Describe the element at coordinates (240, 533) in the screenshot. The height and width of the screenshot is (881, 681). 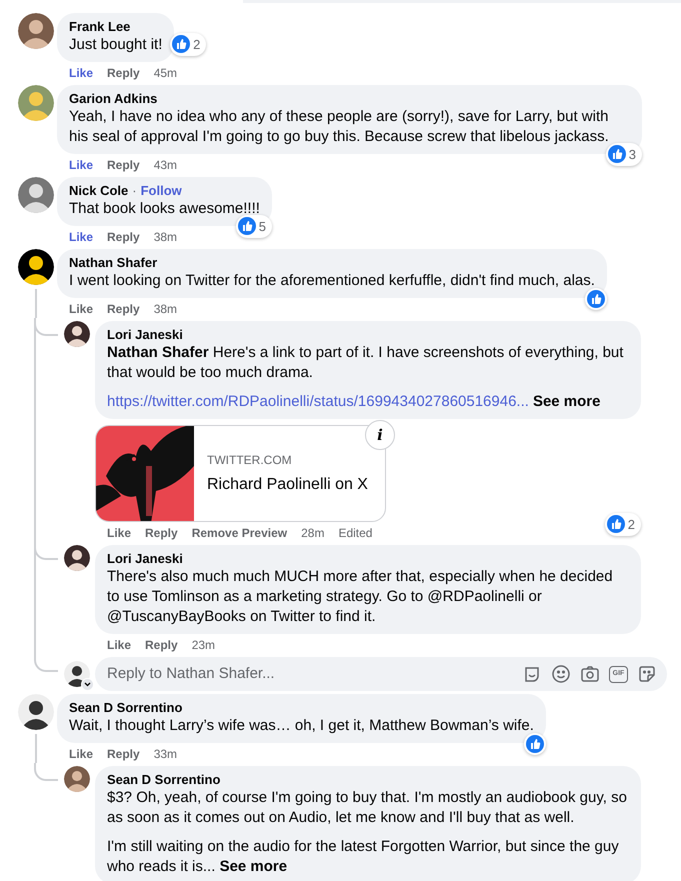
I see `action-link: Remove Preview` at that location.